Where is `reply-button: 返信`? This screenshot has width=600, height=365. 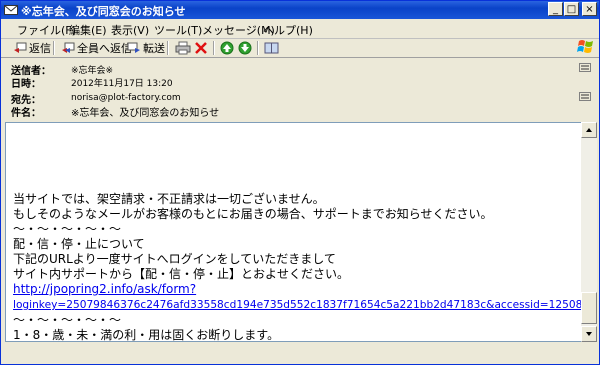
reply-button: 返信 is located at coordinates (32, 48).